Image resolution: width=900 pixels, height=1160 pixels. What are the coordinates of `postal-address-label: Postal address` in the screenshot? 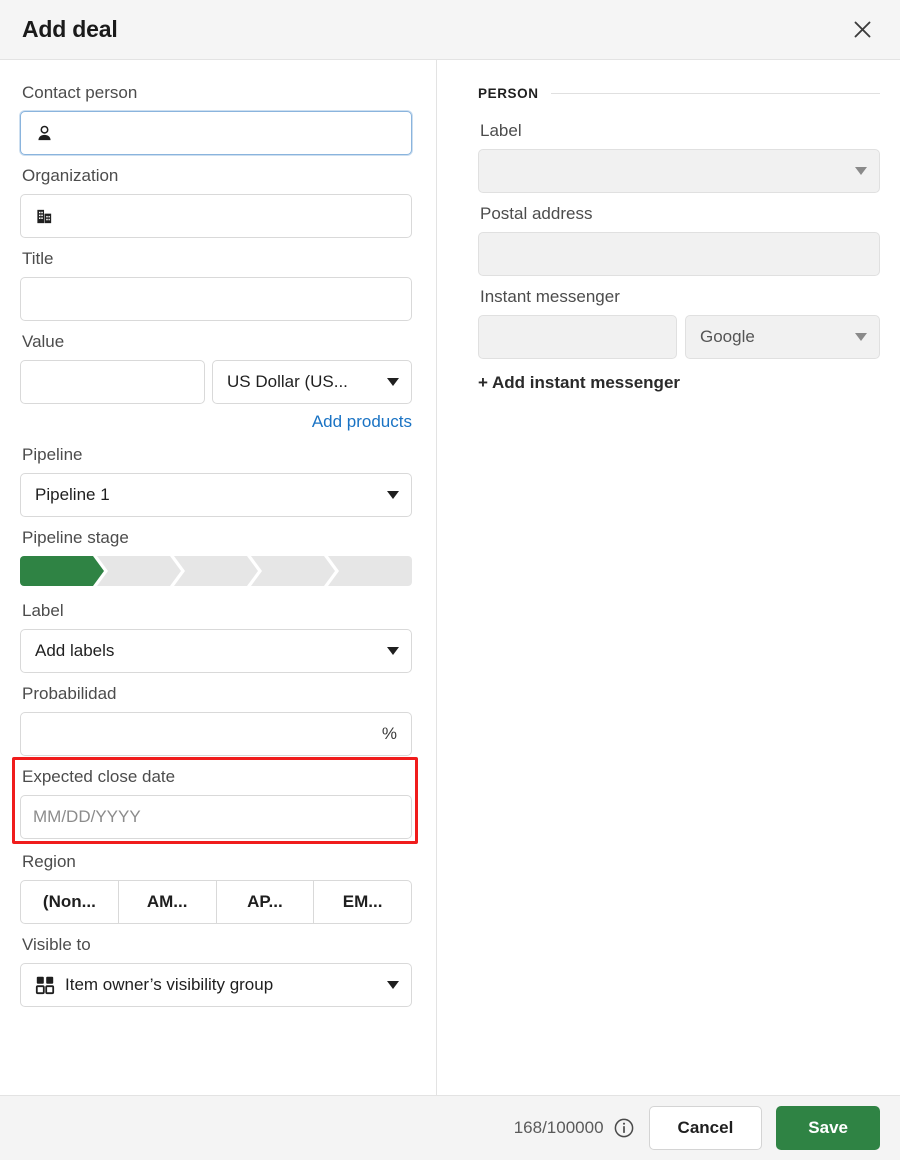 It's located at (536, 213).